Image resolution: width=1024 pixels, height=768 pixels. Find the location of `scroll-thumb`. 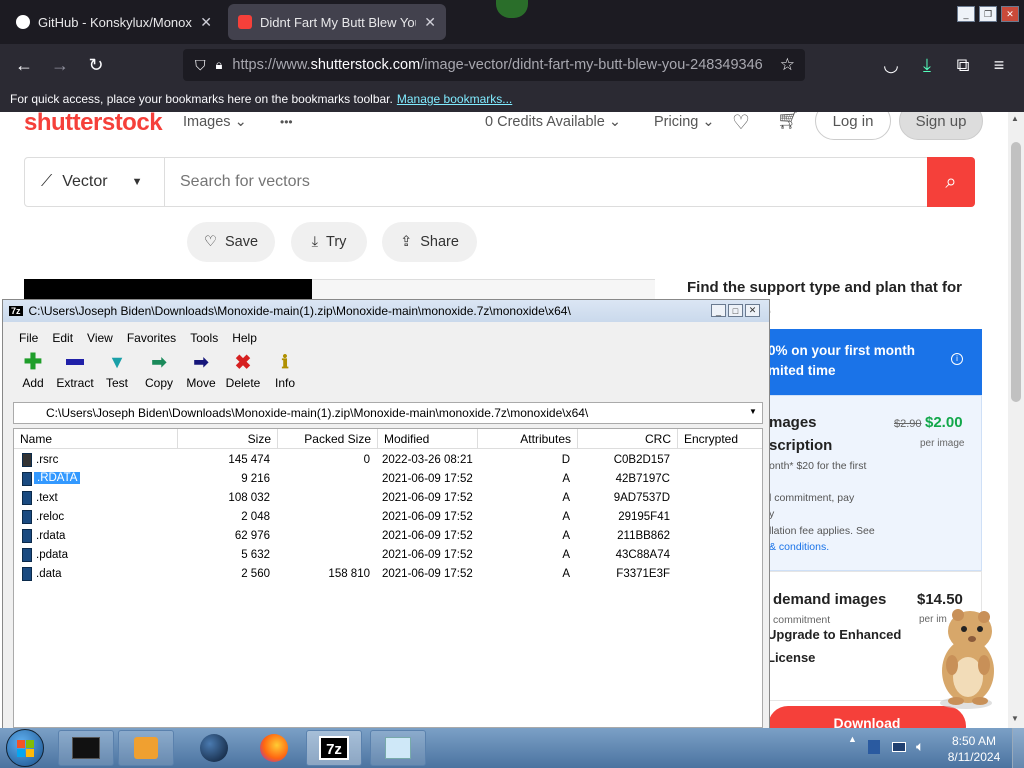

scroll-thumb is located at coordinates (1016, 272).